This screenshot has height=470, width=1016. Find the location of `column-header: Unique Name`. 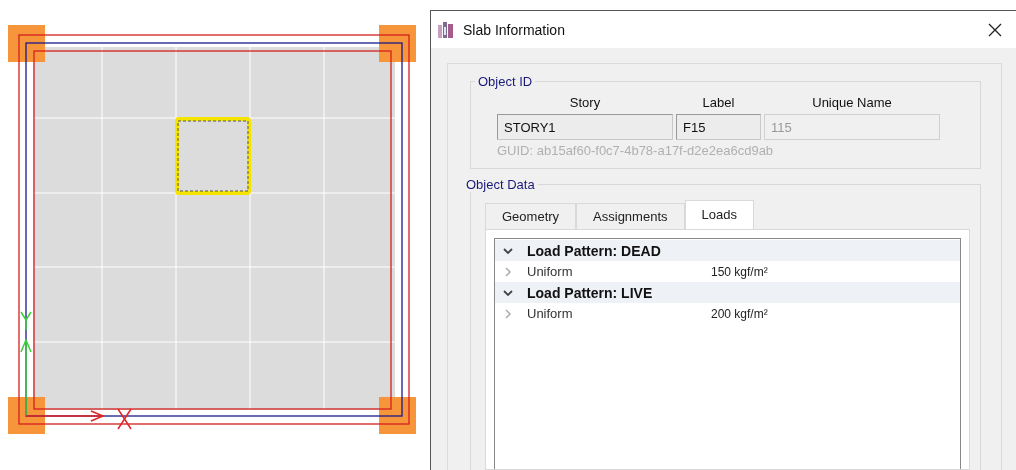

column-header: Unique Name is located at coordinates (852, 102).